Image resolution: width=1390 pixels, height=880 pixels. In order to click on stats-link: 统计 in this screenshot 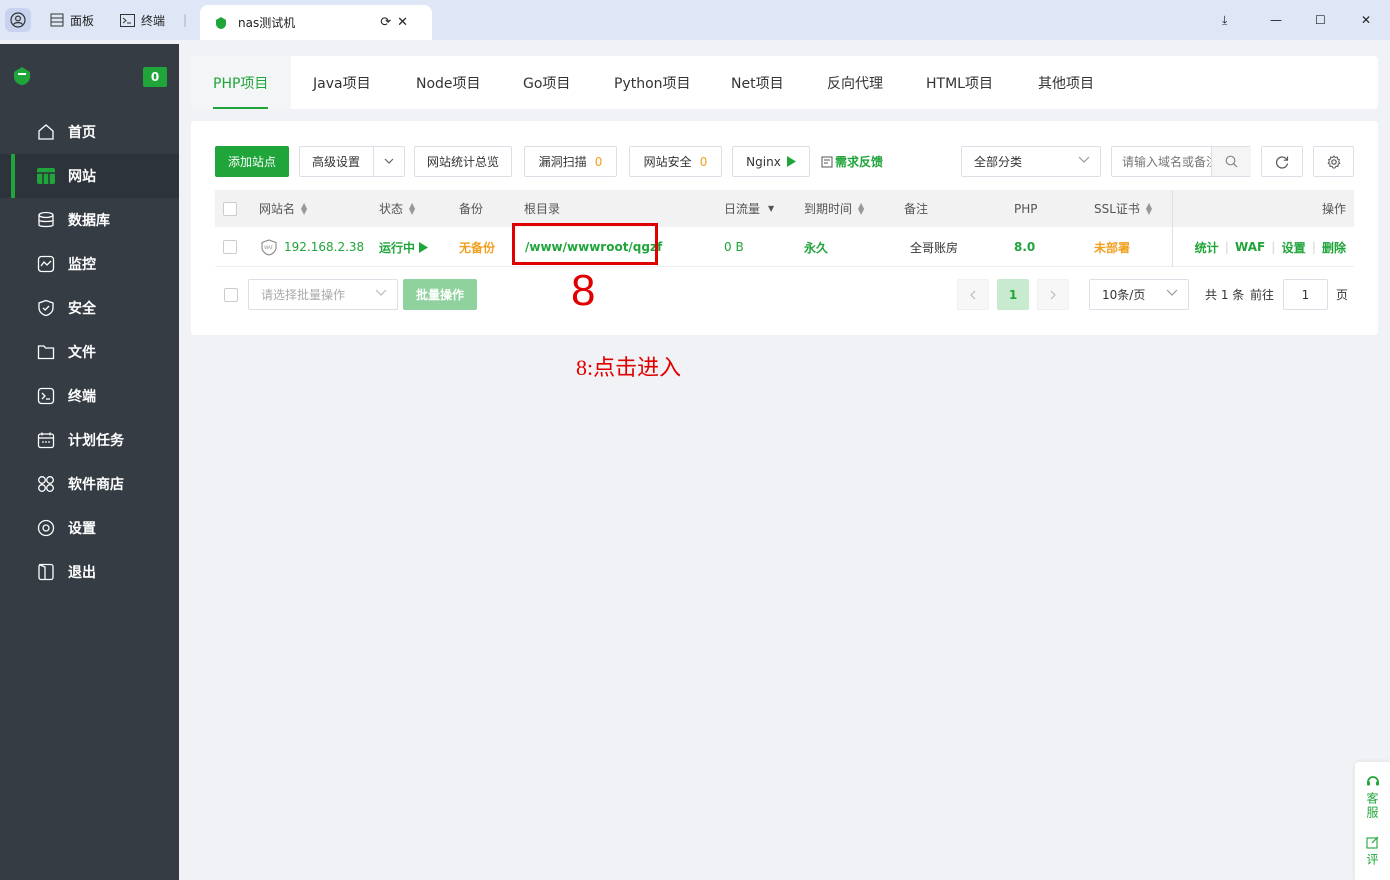, I will do `click(1207, 247)`.